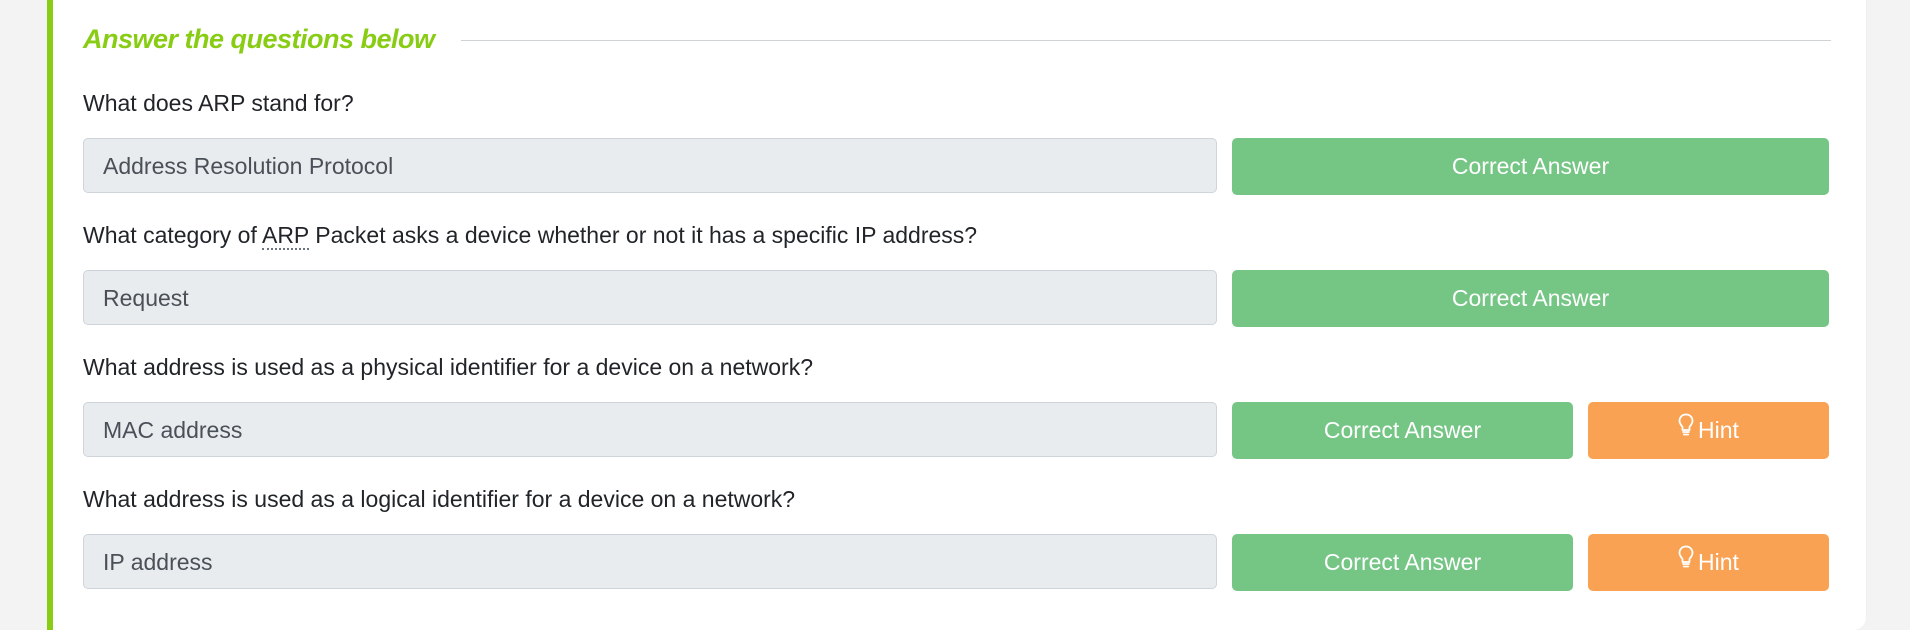 The image size is (1910, 630). Describe the element at coordinates (650, 165) in the screenshot. I see `answer-input: Address Resolution Protocol` at that location.